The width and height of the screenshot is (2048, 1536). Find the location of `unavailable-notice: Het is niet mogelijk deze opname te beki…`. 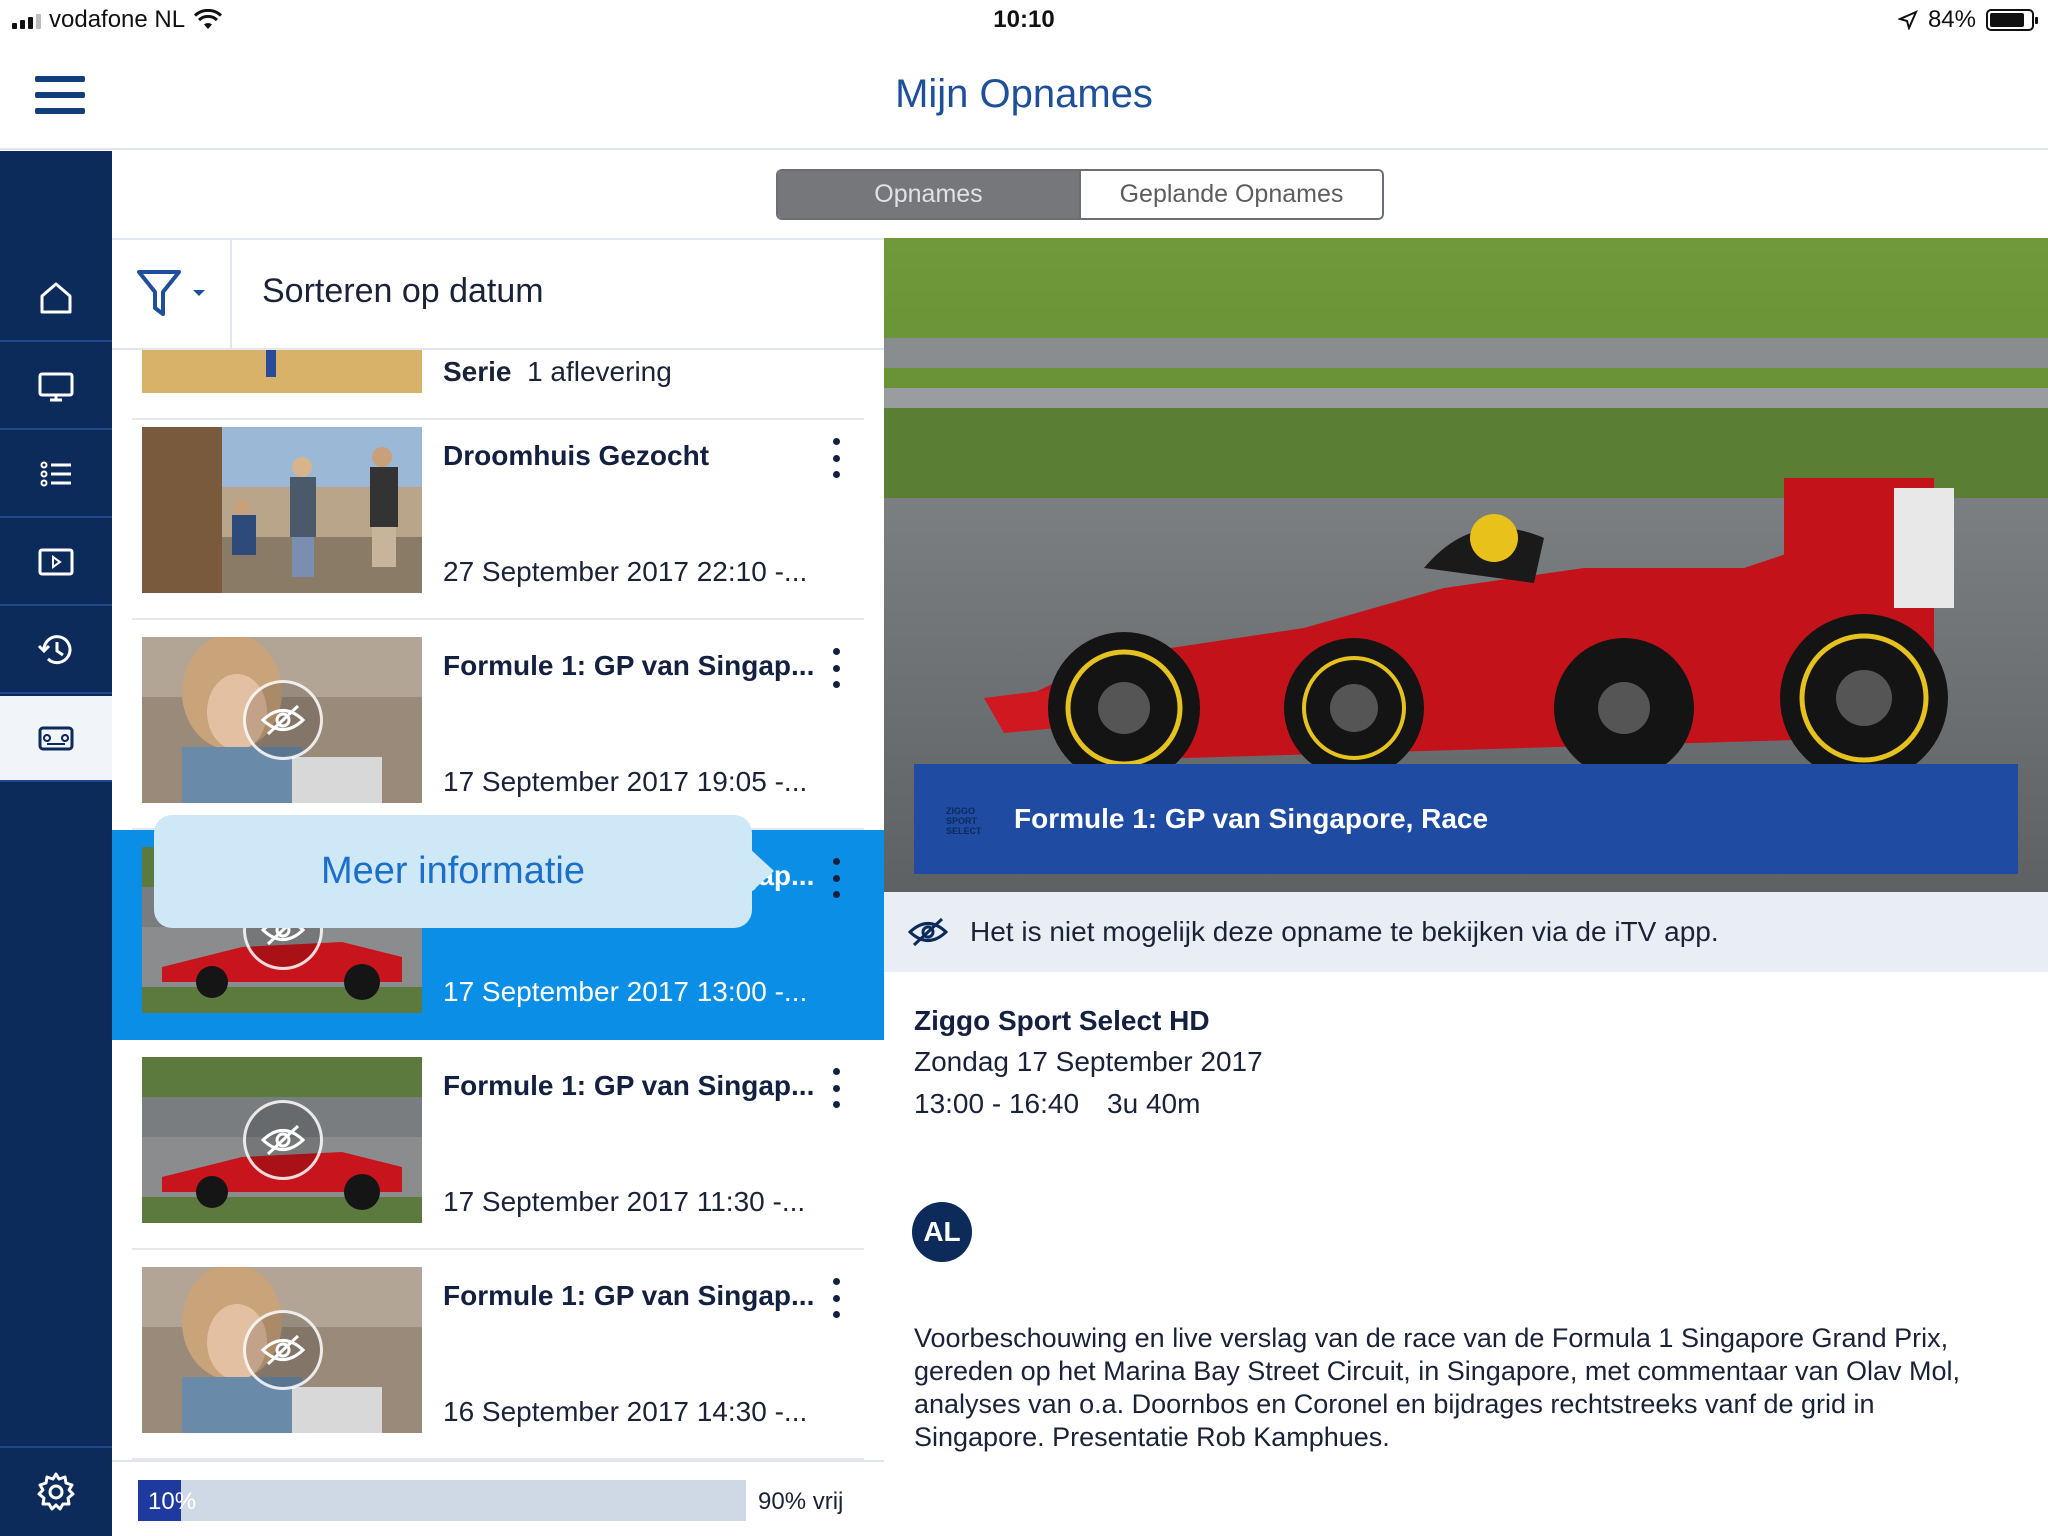

unavailable-notice: Het is niet mogelijk deze opname te beki… is located at coordinates (1466, 932).